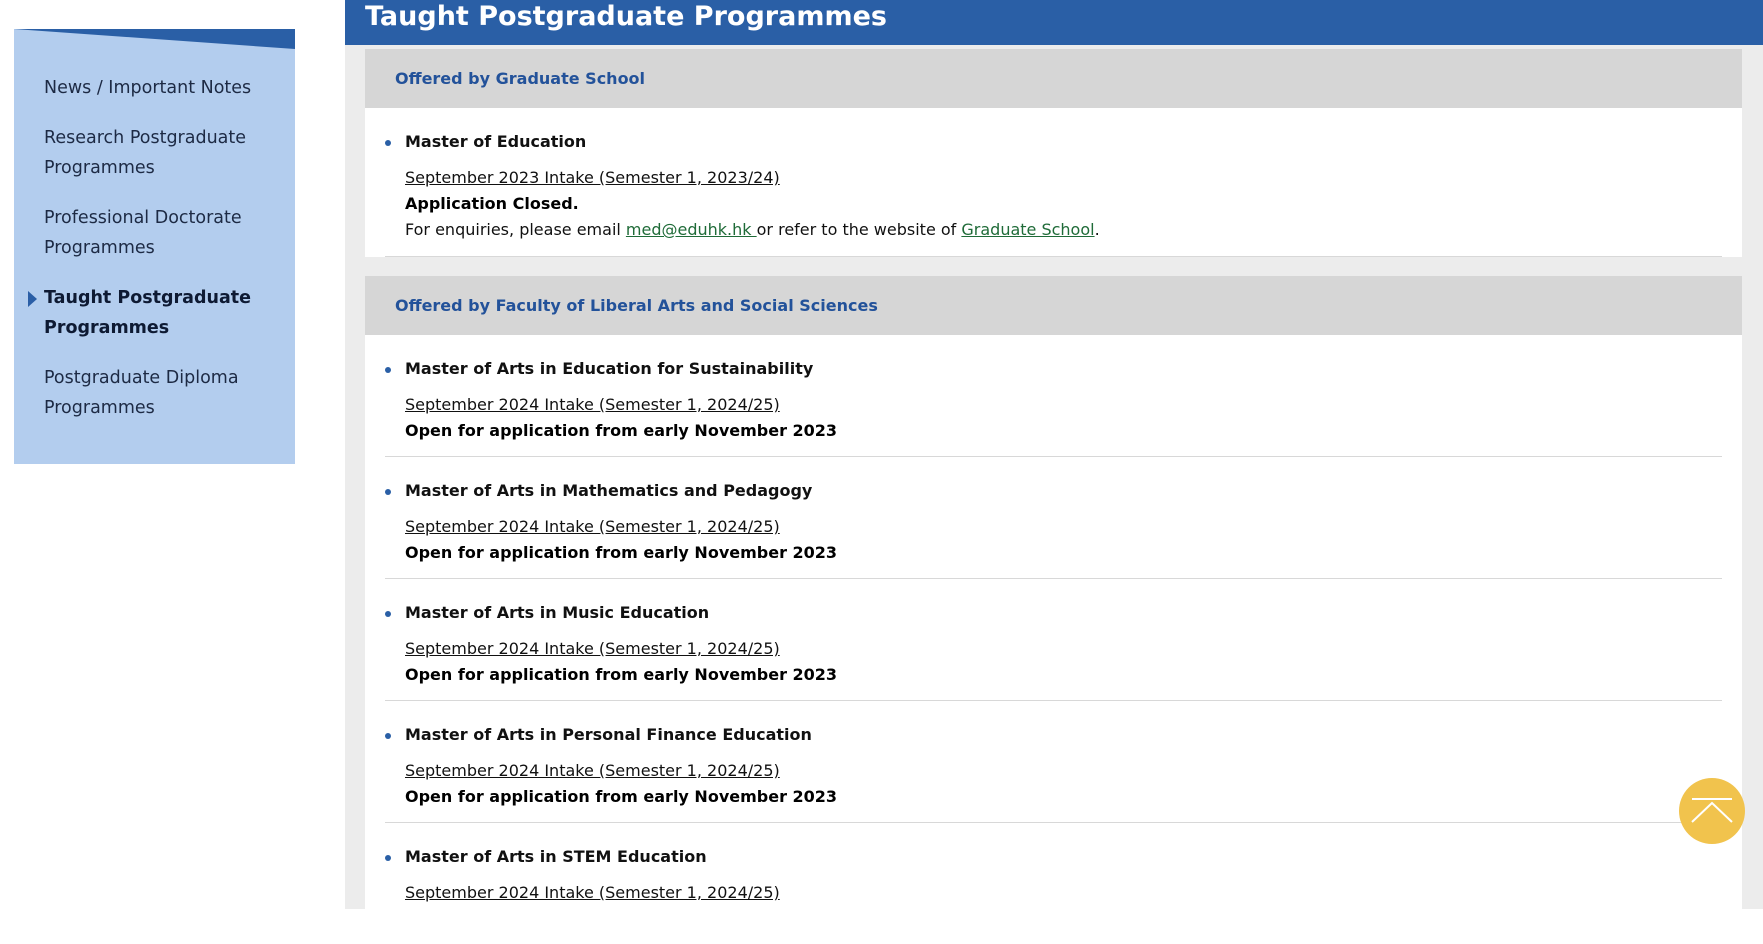 The height and width of the screenshot is (944, 1763). I want to click on sidebar-item-research-postgraduate: Research Postgraduate Programmes, so click(164, 153).